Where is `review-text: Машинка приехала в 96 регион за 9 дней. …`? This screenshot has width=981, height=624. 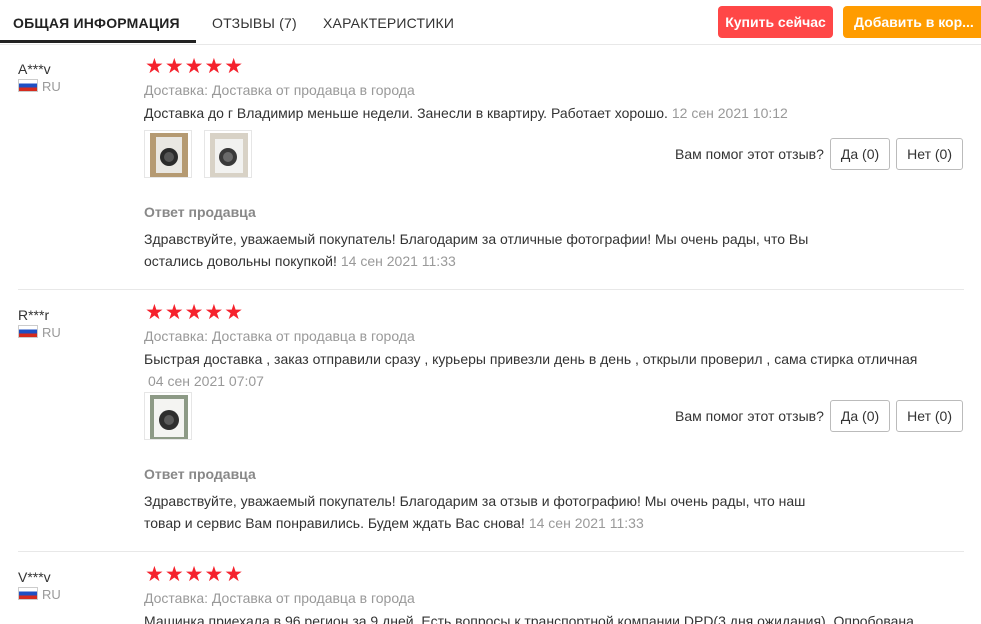 review-text: Машинка приехала в 96 регион за 9 дней. … is located at coordinates (529, 618).